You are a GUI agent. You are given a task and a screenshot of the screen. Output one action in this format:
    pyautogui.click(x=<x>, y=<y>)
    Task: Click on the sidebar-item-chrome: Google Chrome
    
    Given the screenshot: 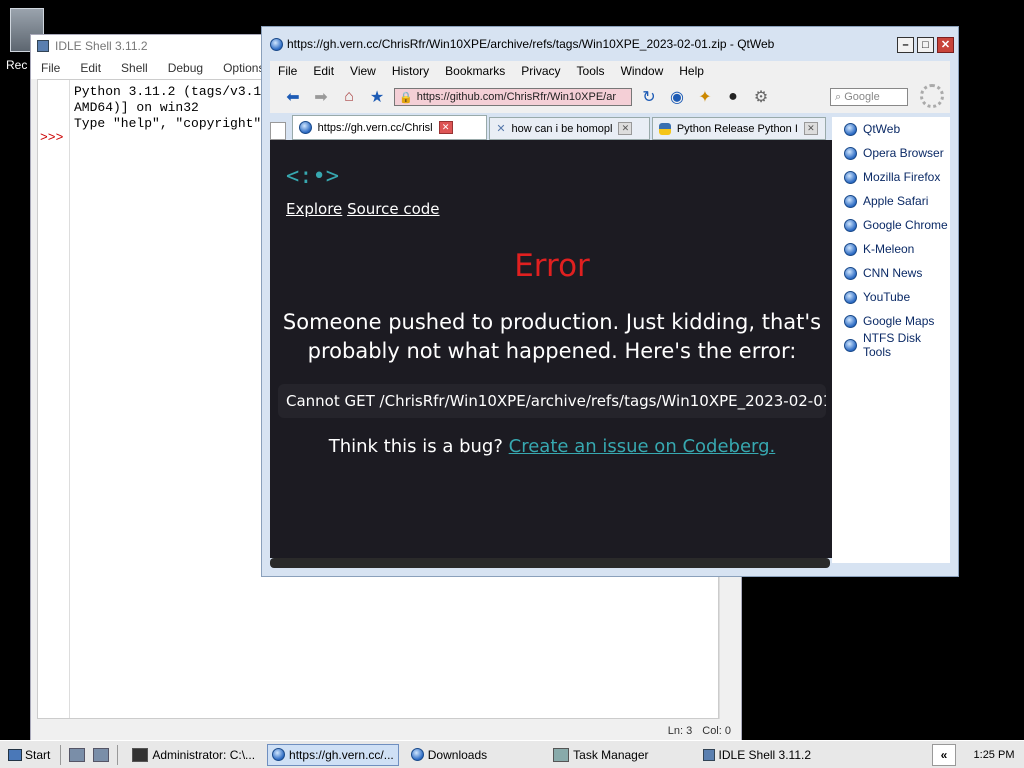 What is the action you would take?
    pyautogui.click(x=891, y=225)
    